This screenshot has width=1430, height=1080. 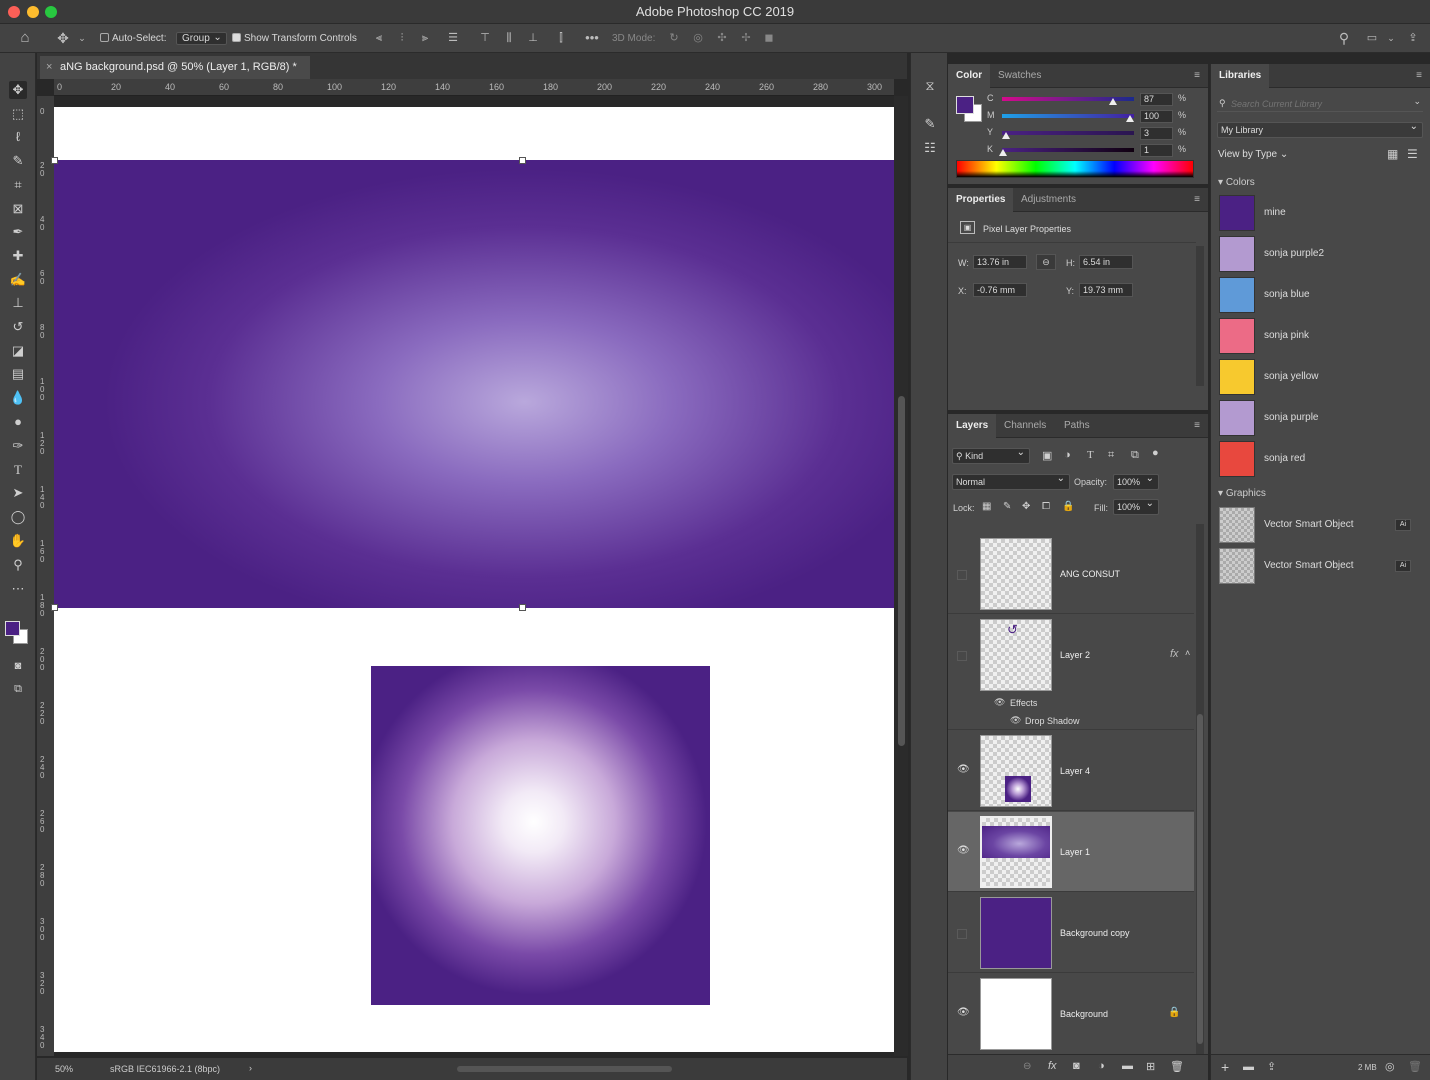 What do you see at coordinates (1106, 262) in the screenshot?
I see `height-field: 6.54 in` at bounding box center [1106, 262].